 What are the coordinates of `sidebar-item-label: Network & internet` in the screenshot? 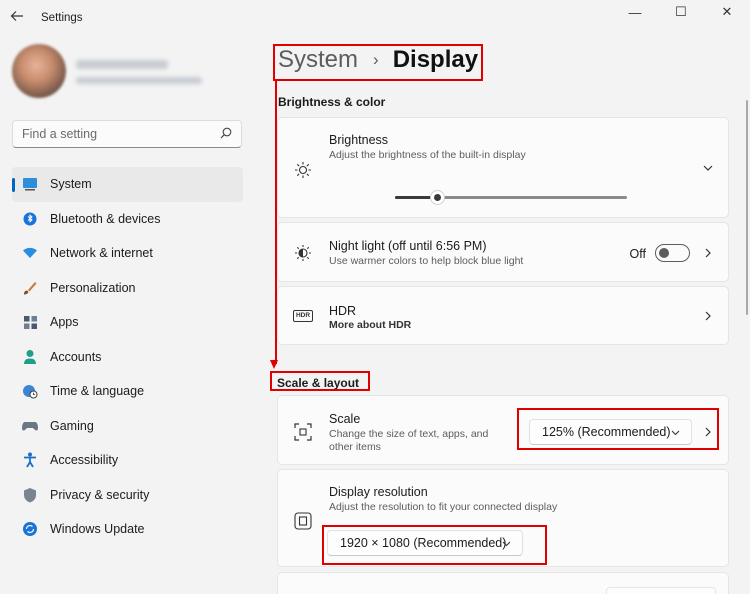 It's located at (101, 253).